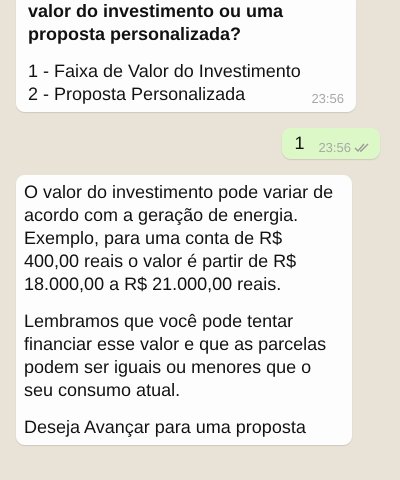 Image resolution: width=400 pixels, height=480 pixels. I want to click on message-text: Deseja Avançar para uma proposta, so click(165, 427).